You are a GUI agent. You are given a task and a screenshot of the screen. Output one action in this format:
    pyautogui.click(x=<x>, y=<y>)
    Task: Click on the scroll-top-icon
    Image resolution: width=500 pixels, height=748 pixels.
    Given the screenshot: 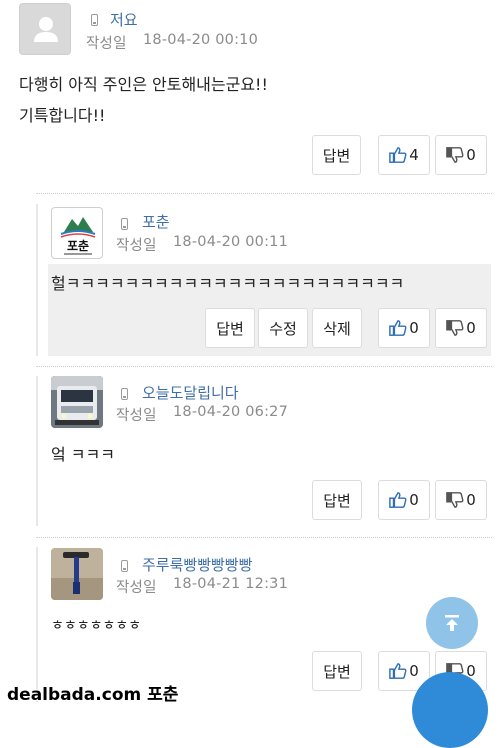 What is the action you would take?
    pyautogui.click(x=452, y=623)
    